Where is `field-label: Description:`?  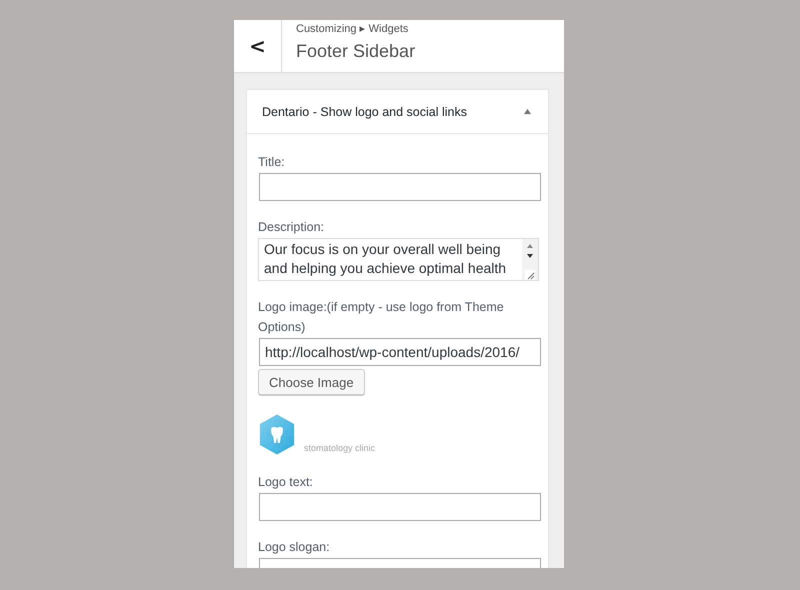
field-label: Description: is located at coordinates (291, 227).